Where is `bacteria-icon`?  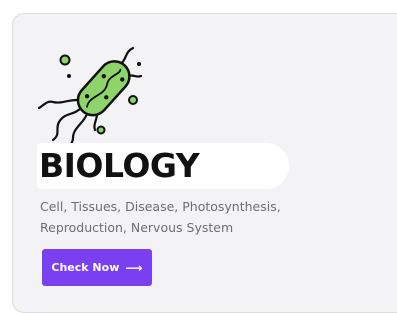
bacteria-icon is located at coordinates (92, 92).